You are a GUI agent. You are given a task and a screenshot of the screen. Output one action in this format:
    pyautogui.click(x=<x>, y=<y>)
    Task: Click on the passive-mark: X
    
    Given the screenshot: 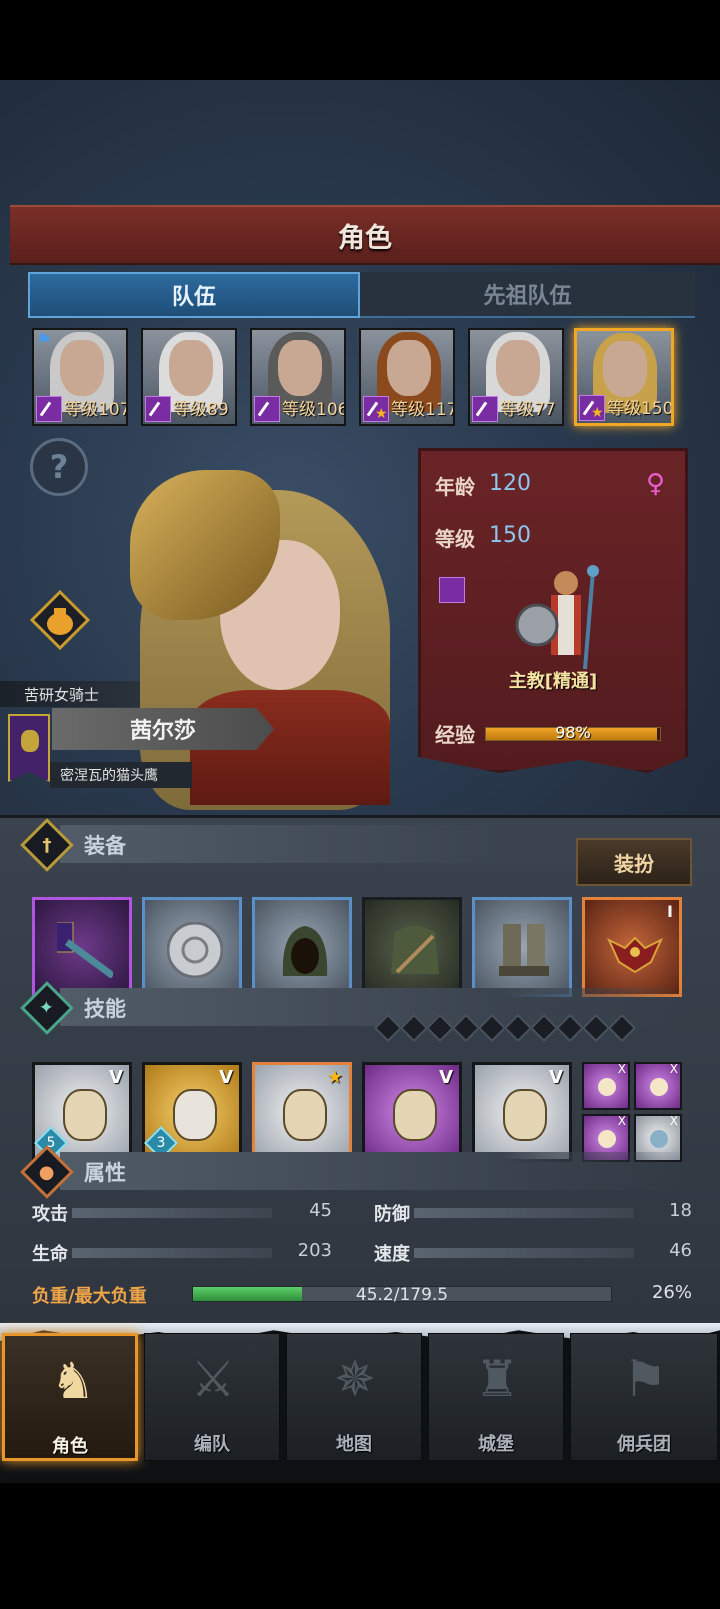 What is the action you would take?
    pyautogui.click(x=621, y=1121)
    